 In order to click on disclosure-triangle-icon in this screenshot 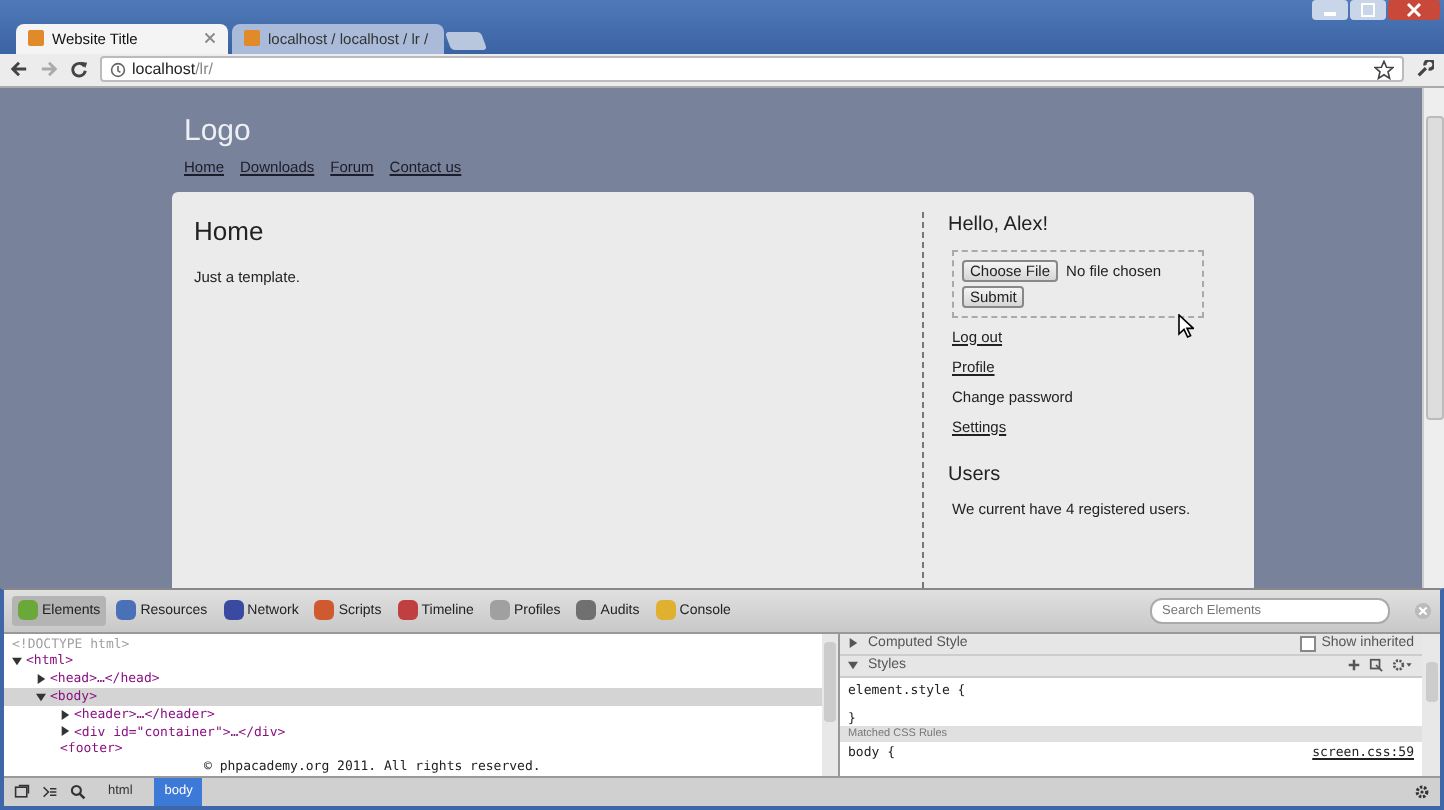, I will do `click(17, 661)`.